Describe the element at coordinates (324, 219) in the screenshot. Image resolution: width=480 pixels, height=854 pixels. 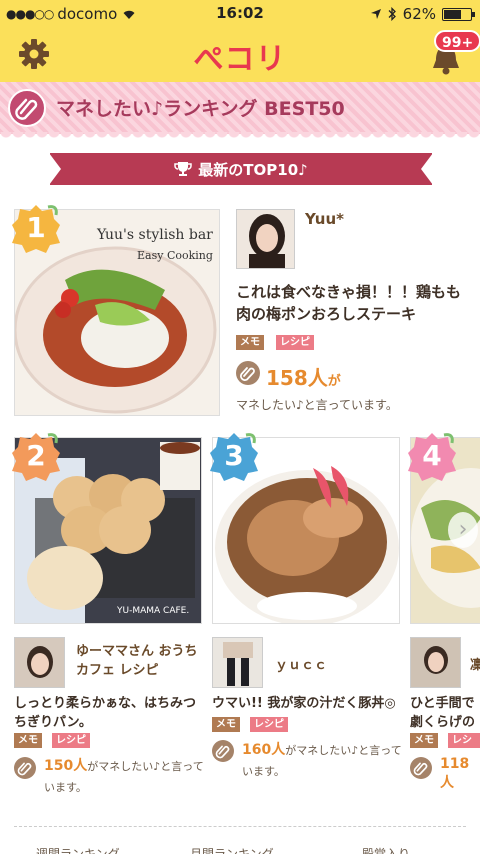
I see `featured-user-name: Yuu*` at that location.